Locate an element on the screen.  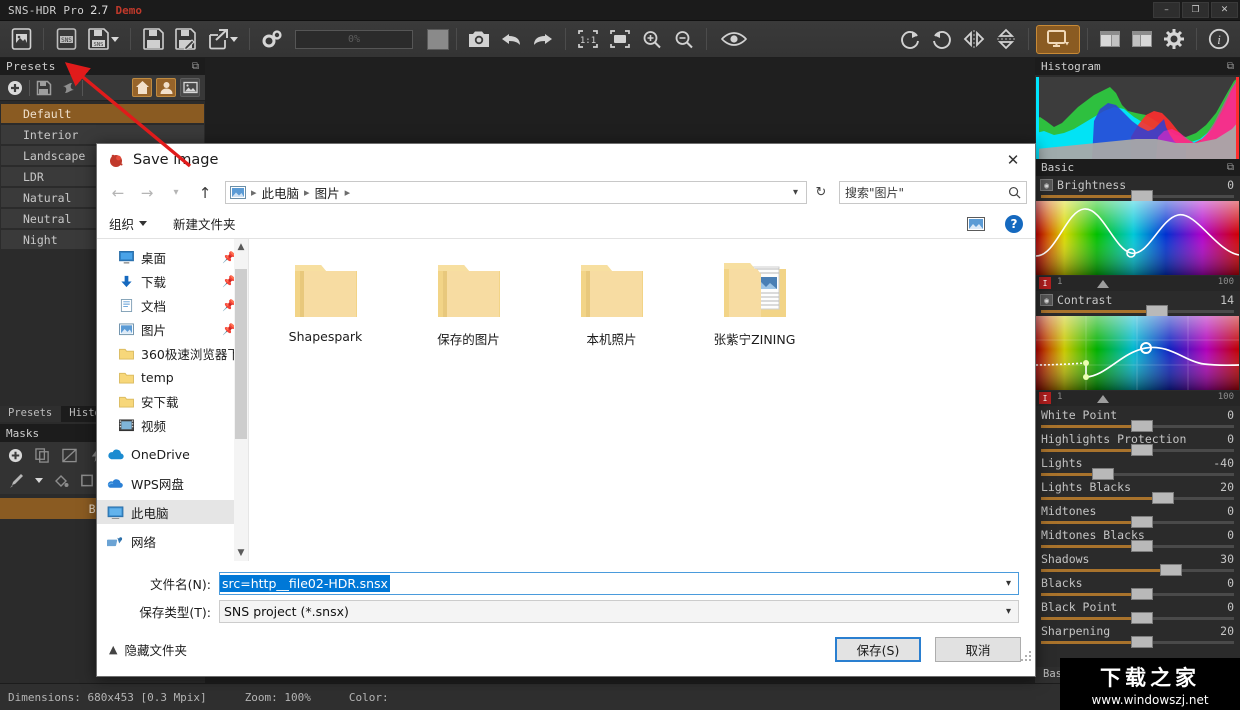
display-mode-icon is located at coordinates (1058, 39).